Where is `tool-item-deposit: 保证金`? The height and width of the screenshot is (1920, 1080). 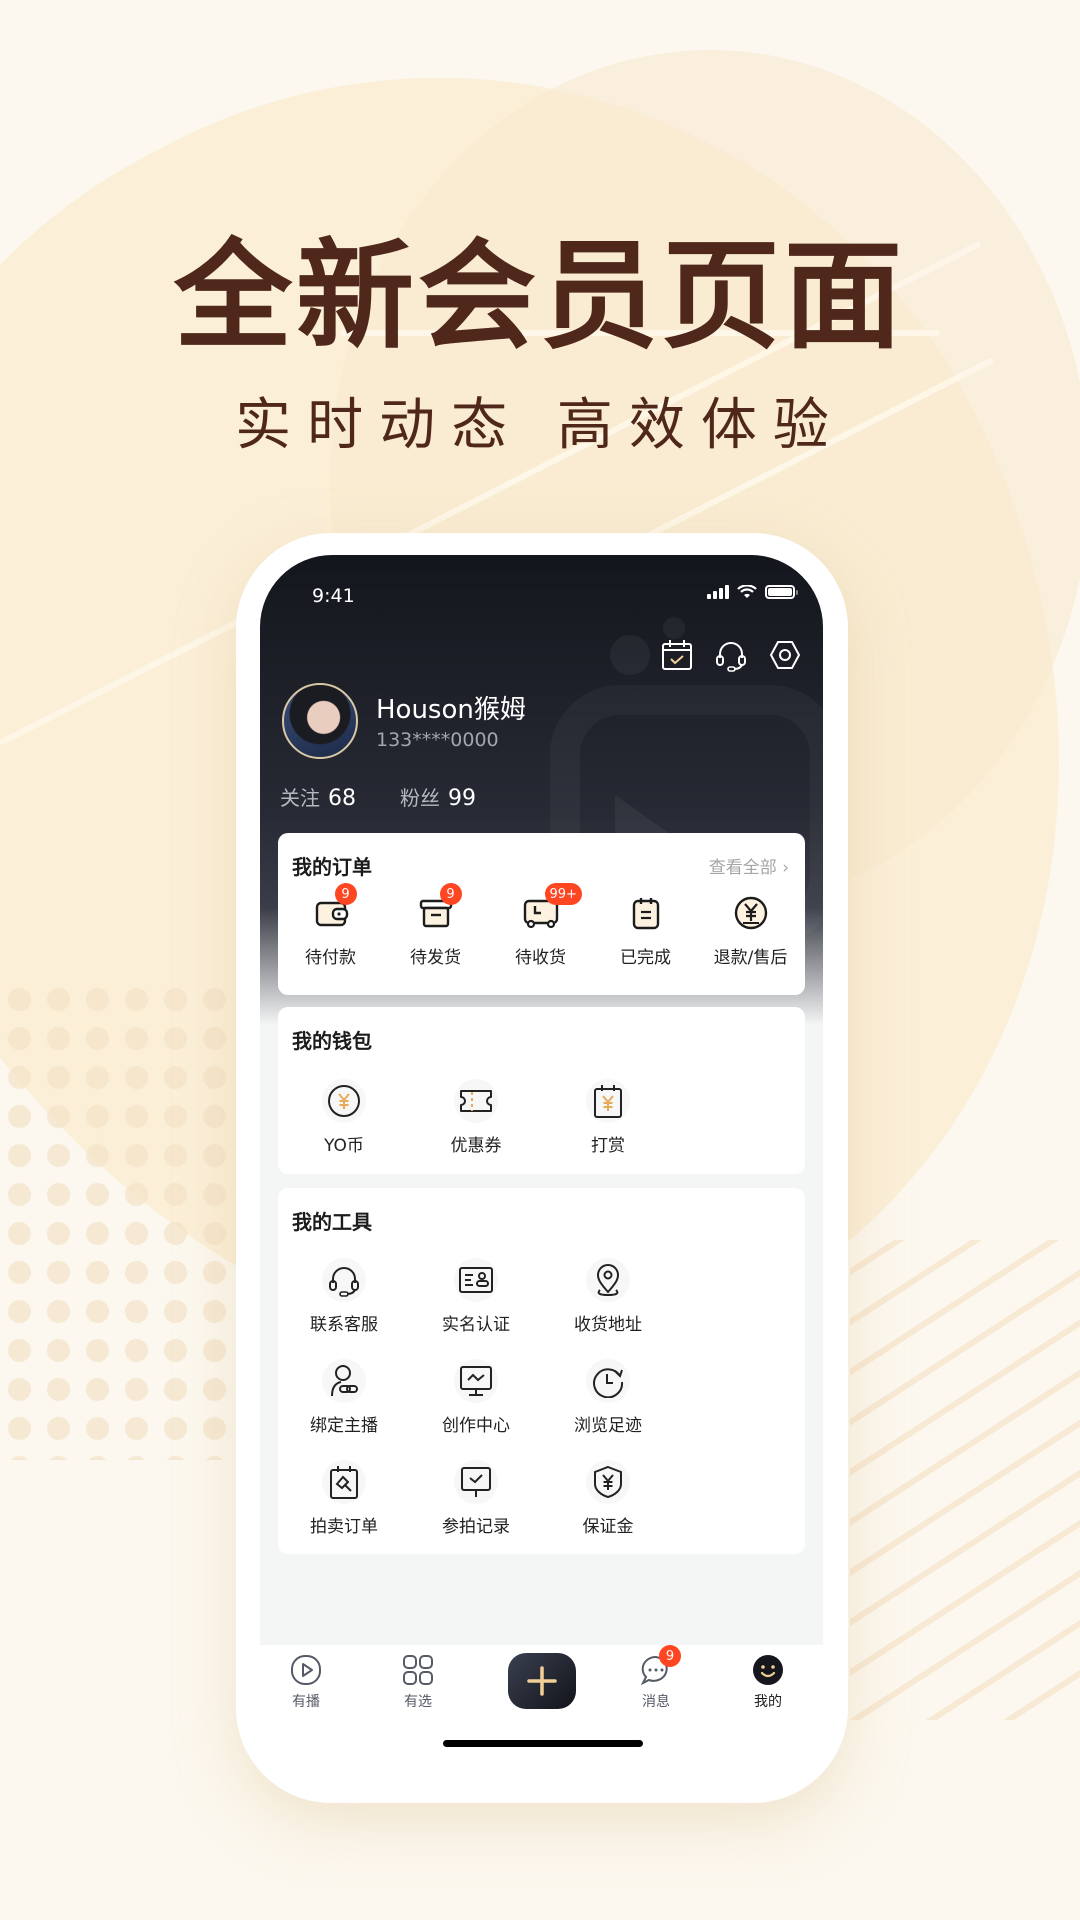 tool-item-deposit: 保证金 is located at coordinates (608, 1498).